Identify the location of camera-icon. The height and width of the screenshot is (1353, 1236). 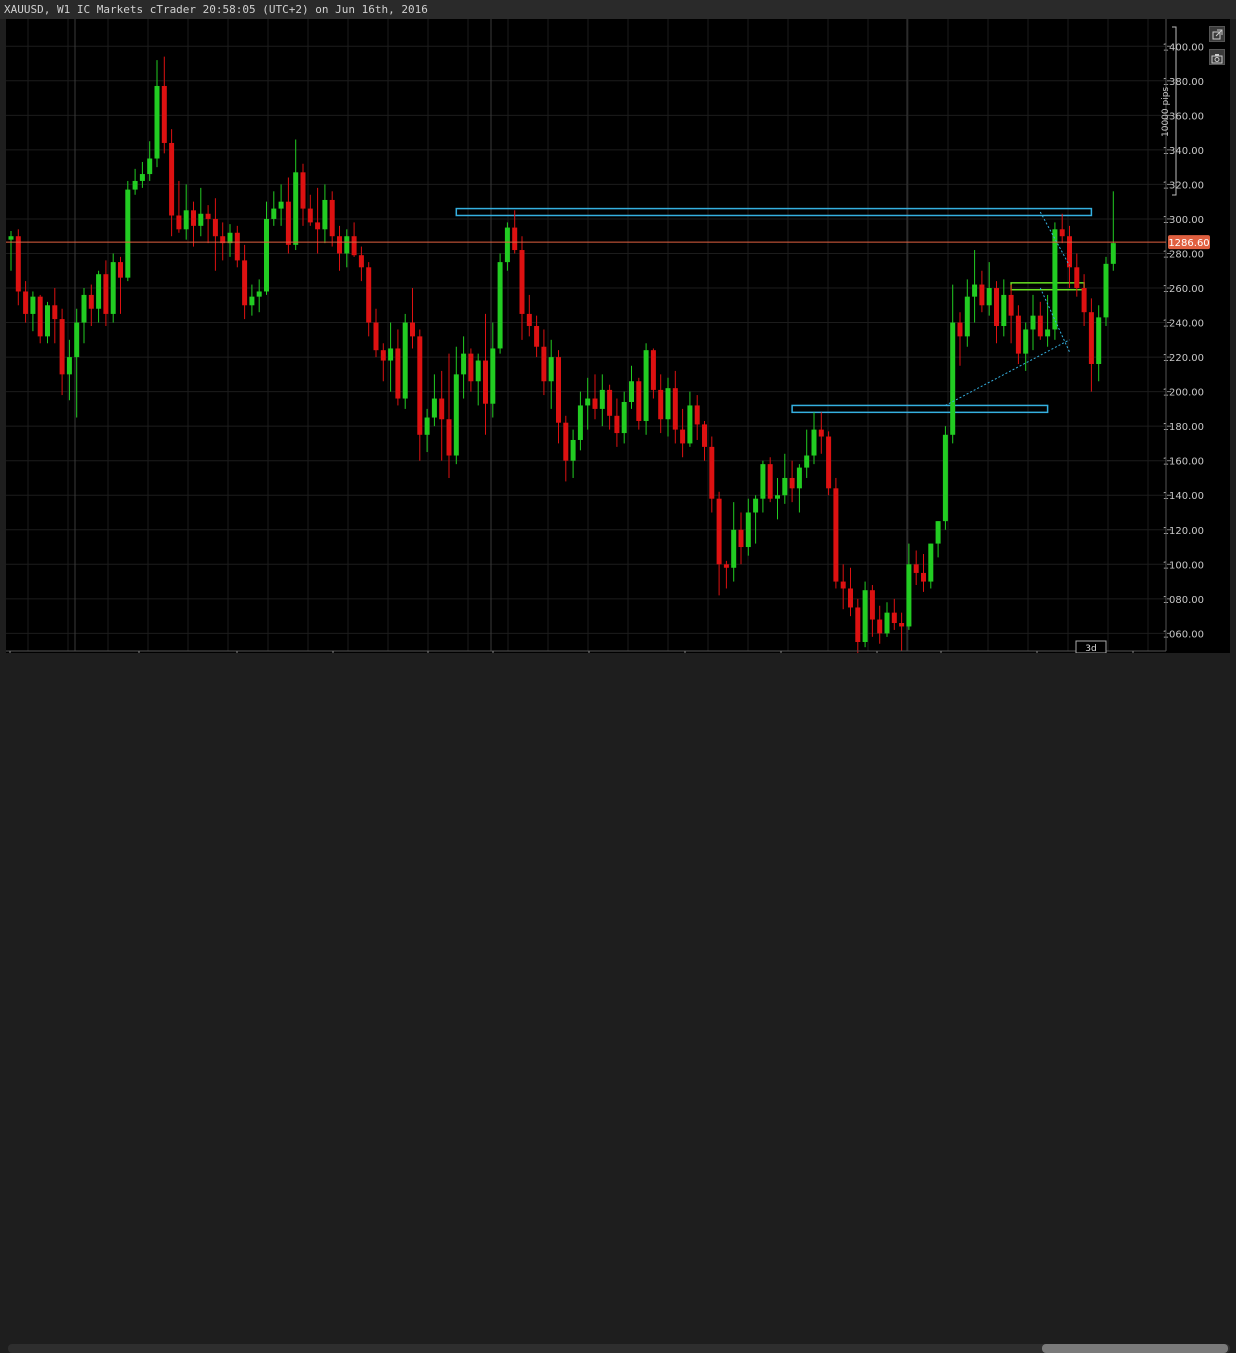
(1217, 57).